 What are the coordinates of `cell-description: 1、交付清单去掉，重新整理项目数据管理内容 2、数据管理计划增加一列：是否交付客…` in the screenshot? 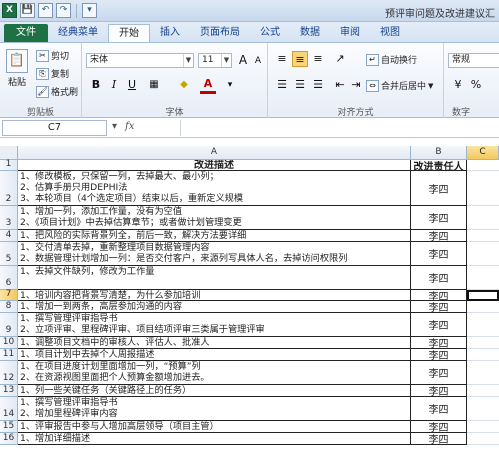 It's located at (214, 254).